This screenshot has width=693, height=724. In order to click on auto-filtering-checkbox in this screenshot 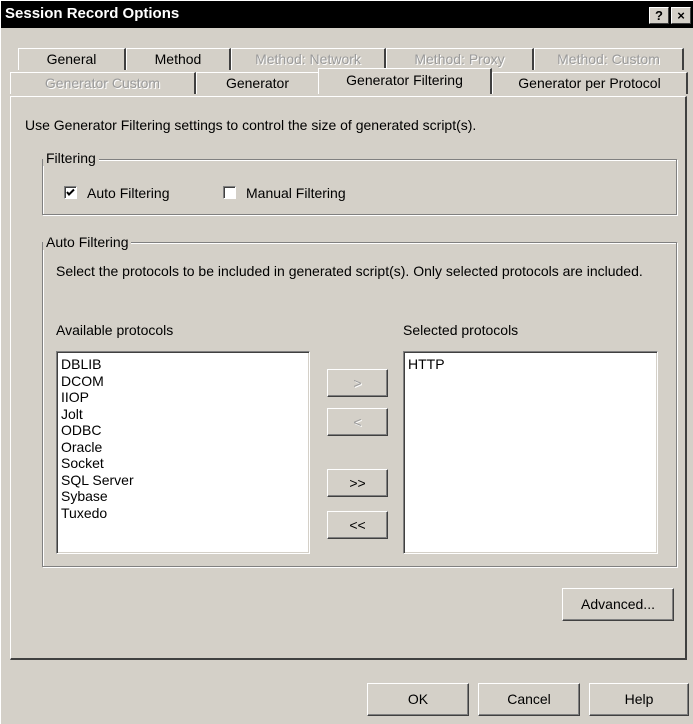, I will do `click(70, 192)`.